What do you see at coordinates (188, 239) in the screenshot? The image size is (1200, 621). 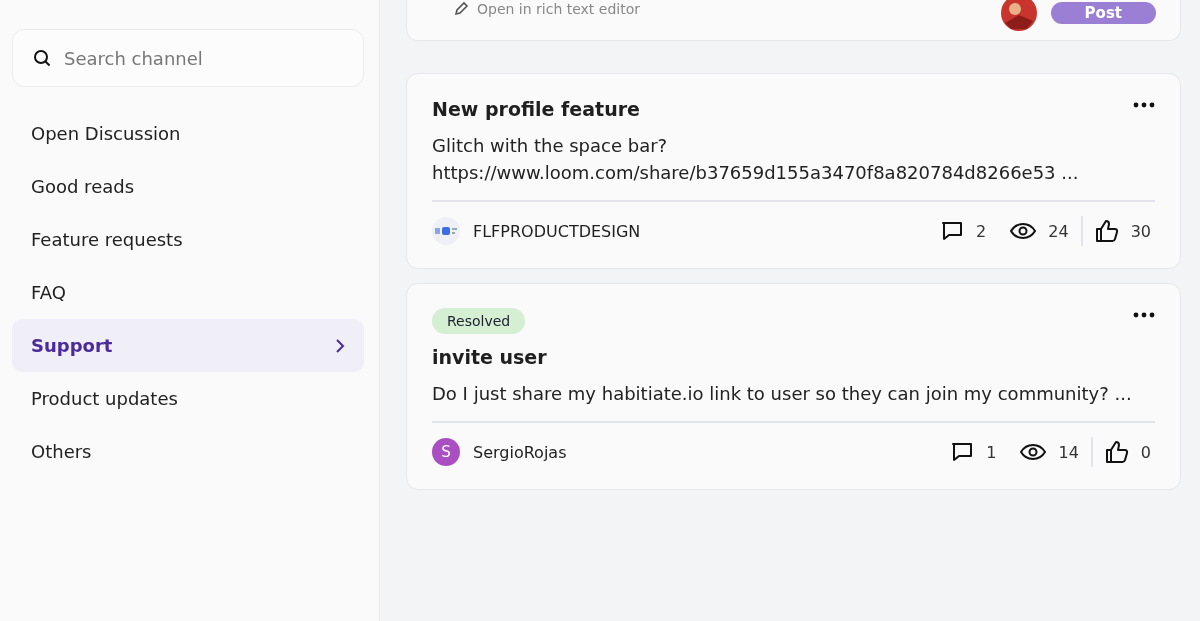 I see `channel-item: Feature requests` at bounding box center [188, 239].